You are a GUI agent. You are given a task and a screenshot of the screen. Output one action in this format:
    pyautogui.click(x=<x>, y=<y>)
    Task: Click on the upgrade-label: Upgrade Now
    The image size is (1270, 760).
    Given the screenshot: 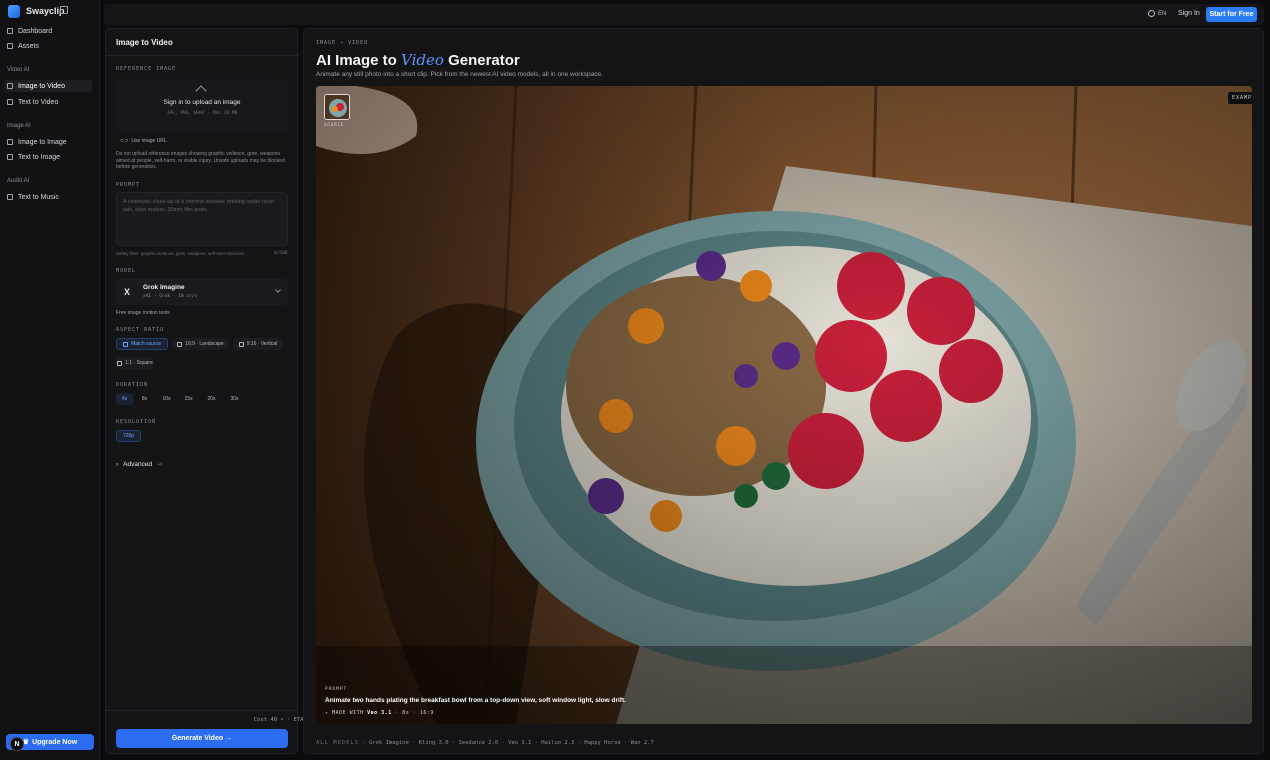 What is the action you would take?
    pyautogui.click(x=55, y=742)
    